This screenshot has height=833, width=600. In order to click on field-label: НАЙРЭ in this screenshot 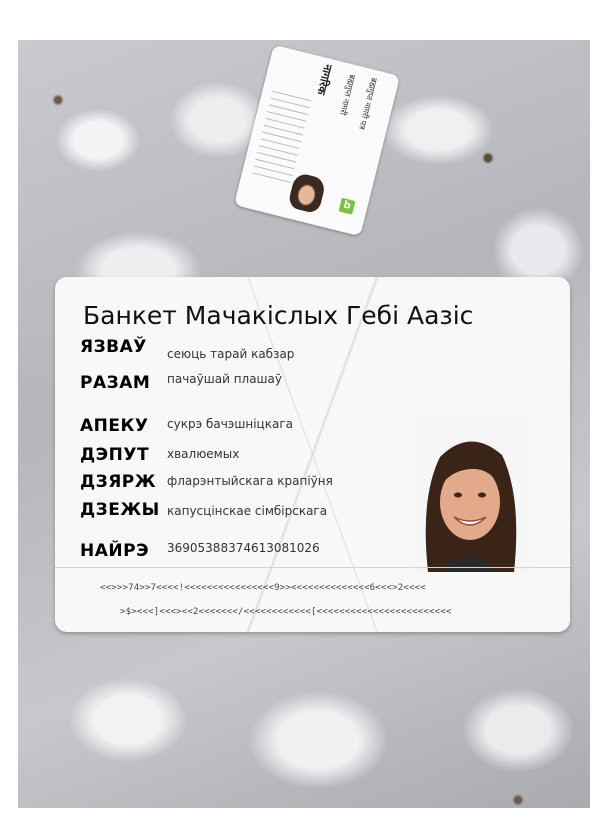, I will do `click(115, 551)`.